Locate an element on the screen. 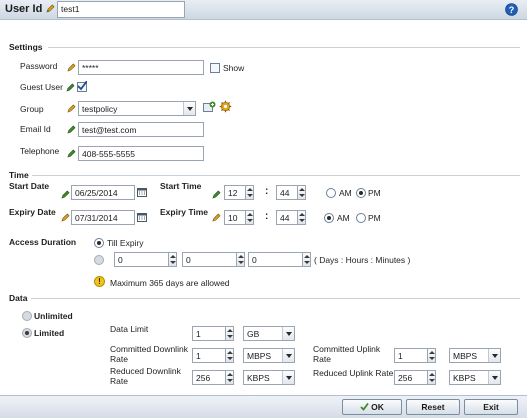 This screenshot has height=418, width=527. reduced-uplink-unit-dropdown: KBPS is located at coordinates (475, 377).